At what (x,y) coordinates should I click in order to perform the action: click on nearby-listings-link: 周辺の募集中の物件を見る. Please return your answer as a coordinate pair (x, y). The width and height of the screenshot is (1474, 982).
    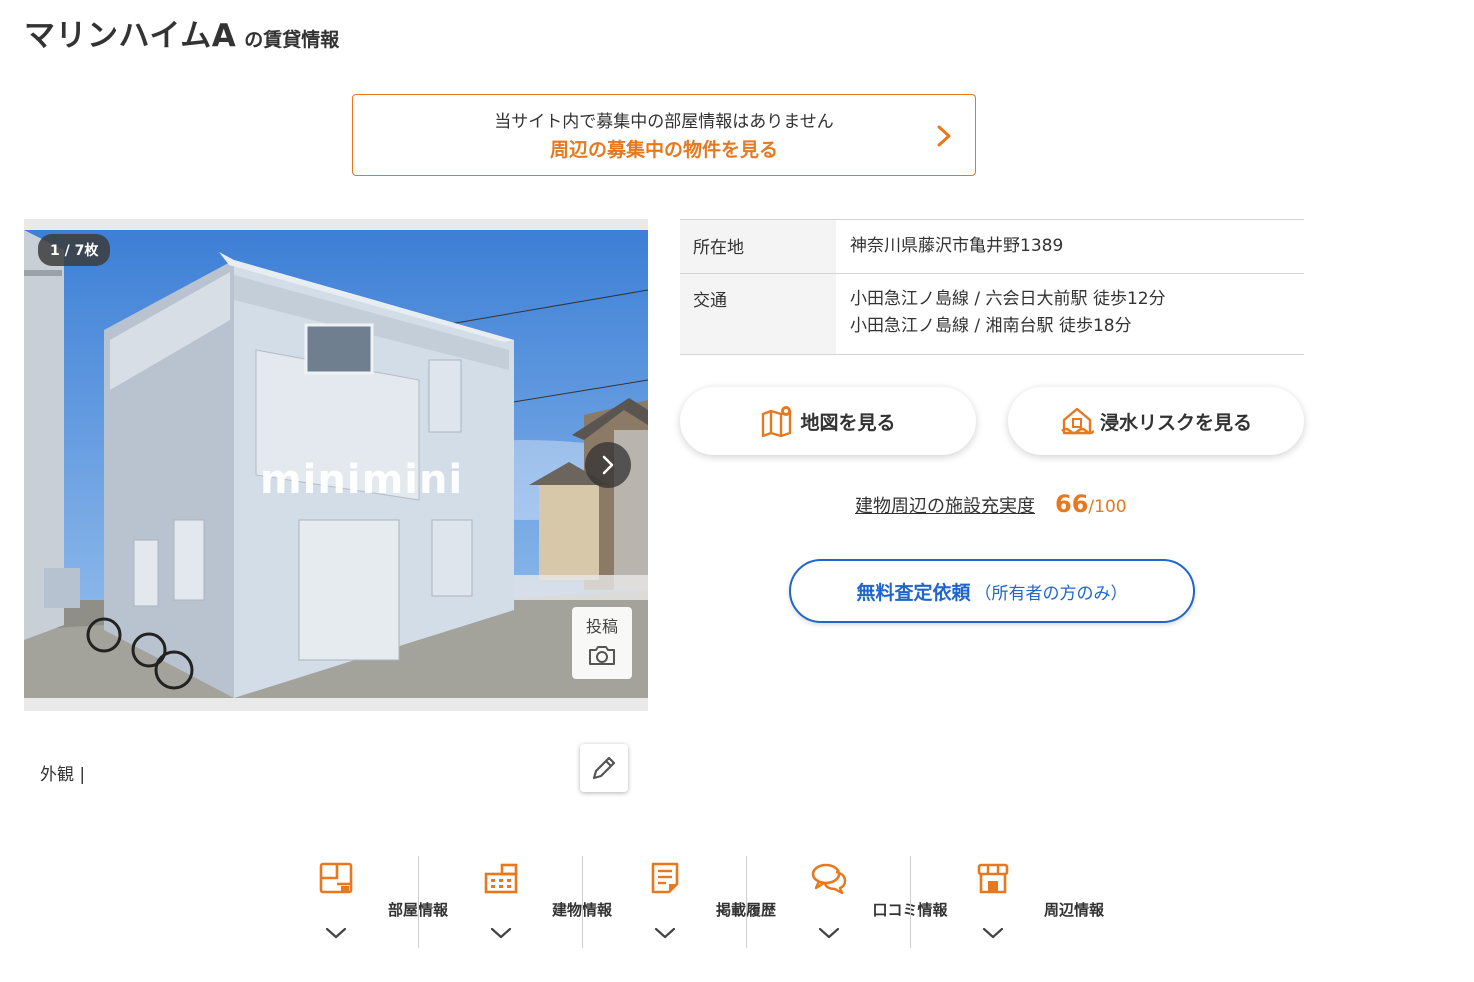
    Looking at the image, I should click on (664, 148).